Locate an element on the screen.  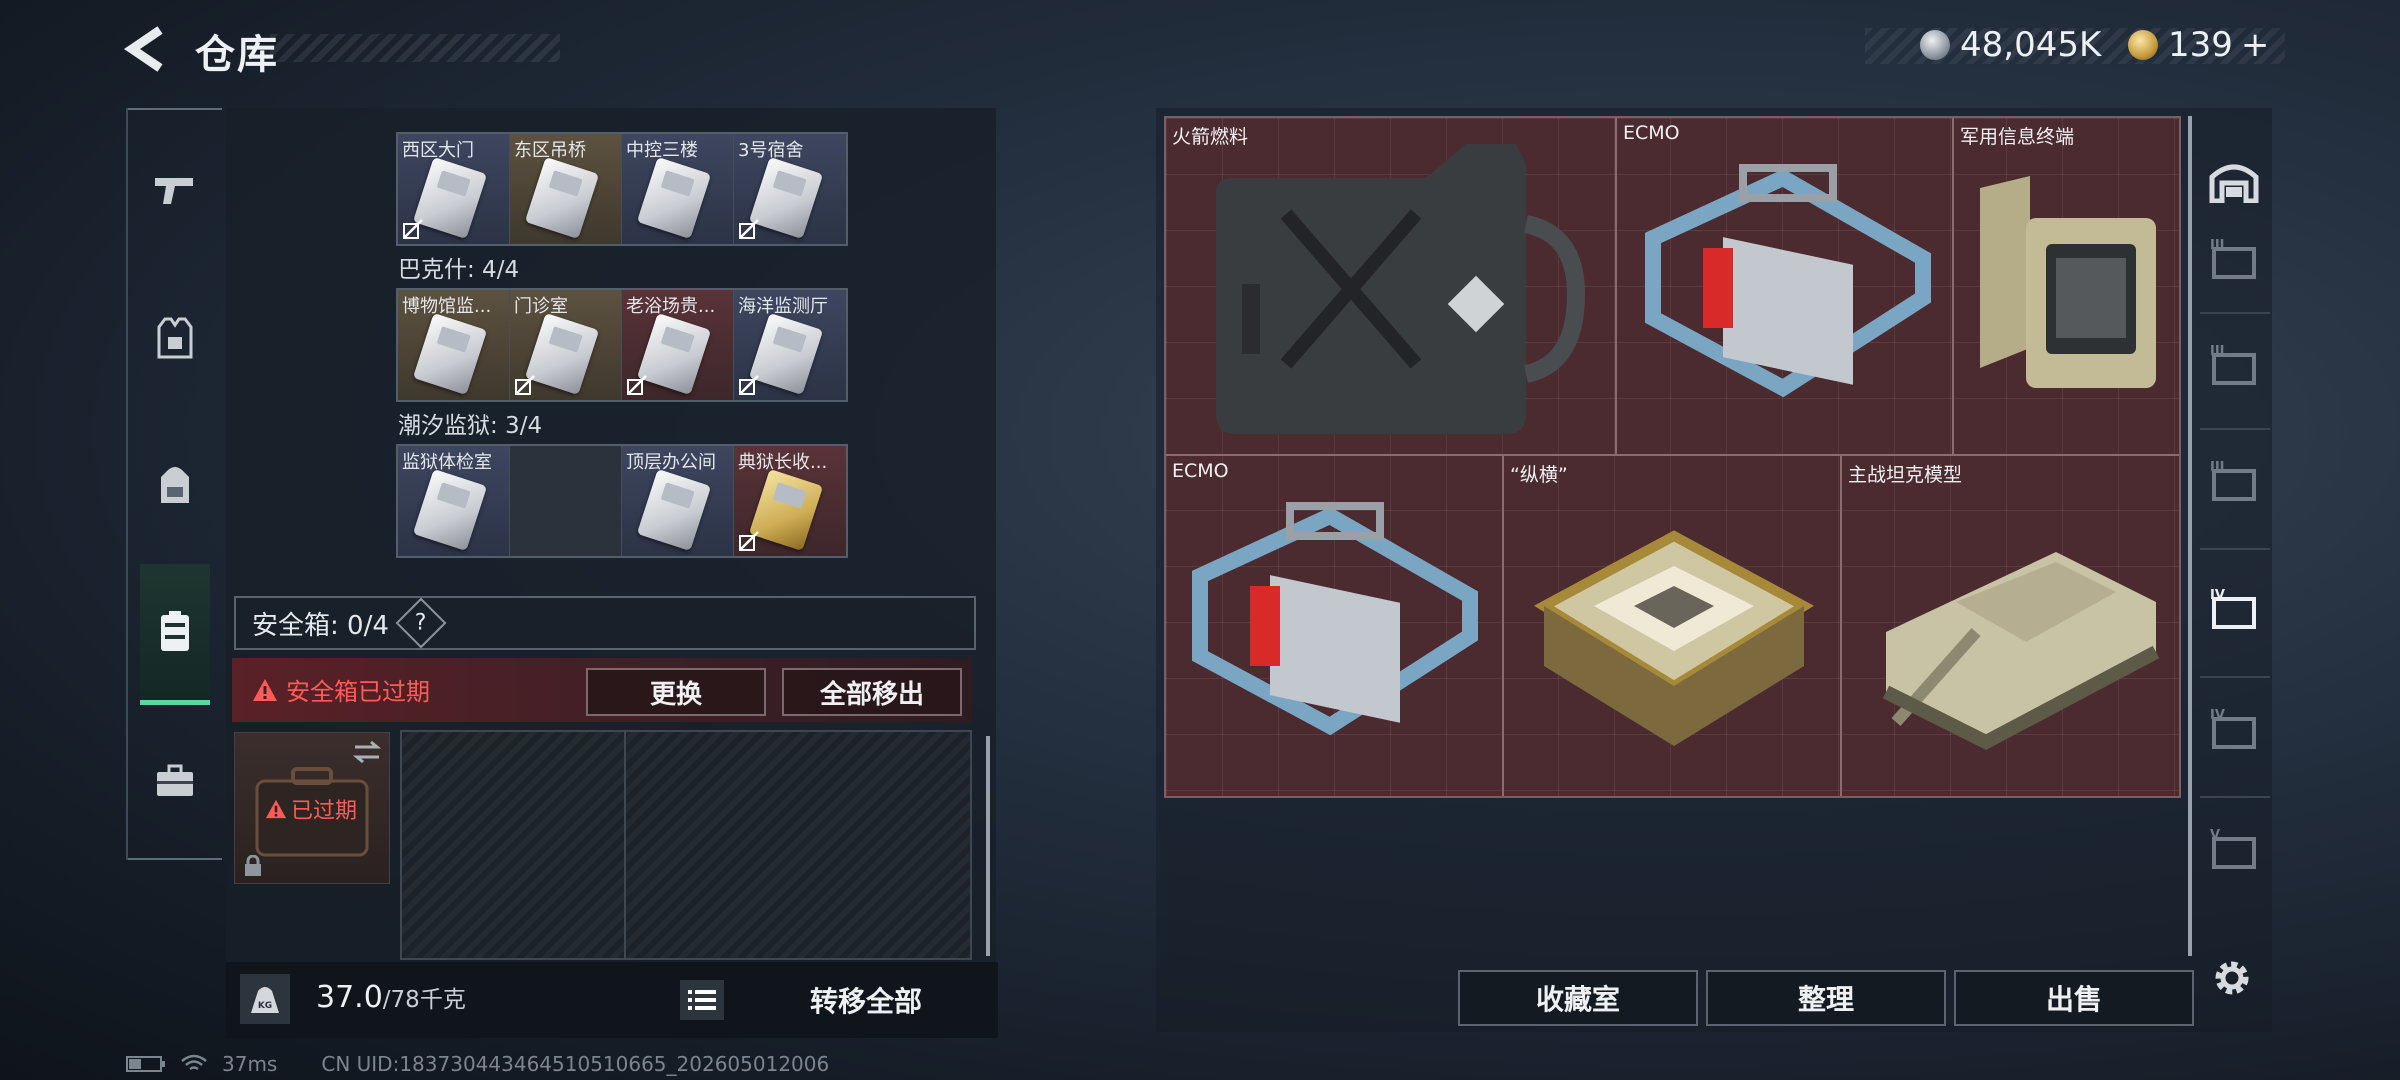
move-all-out-button: 全部移出 is located at coordinates (872, 692).